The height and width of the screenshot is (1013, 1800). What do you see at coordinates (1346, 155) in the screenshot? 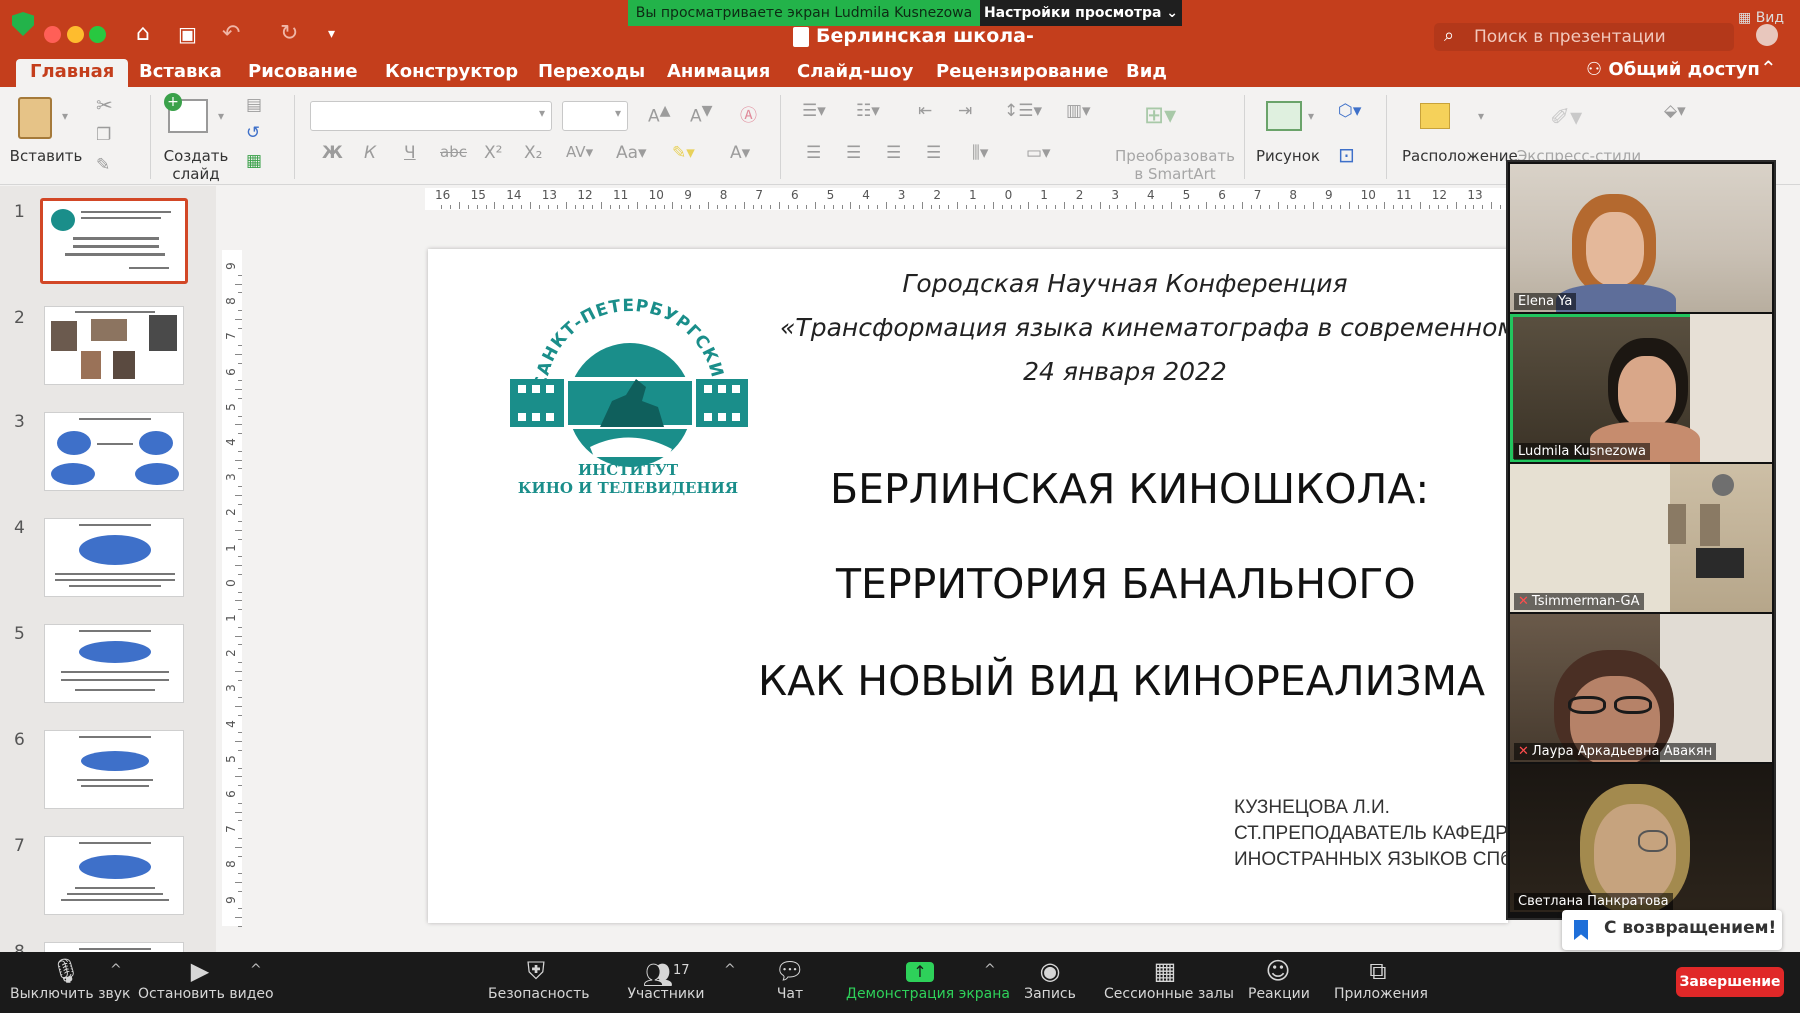
I see `text-box-icon: ⊡` at bounding box center [1346, 155].